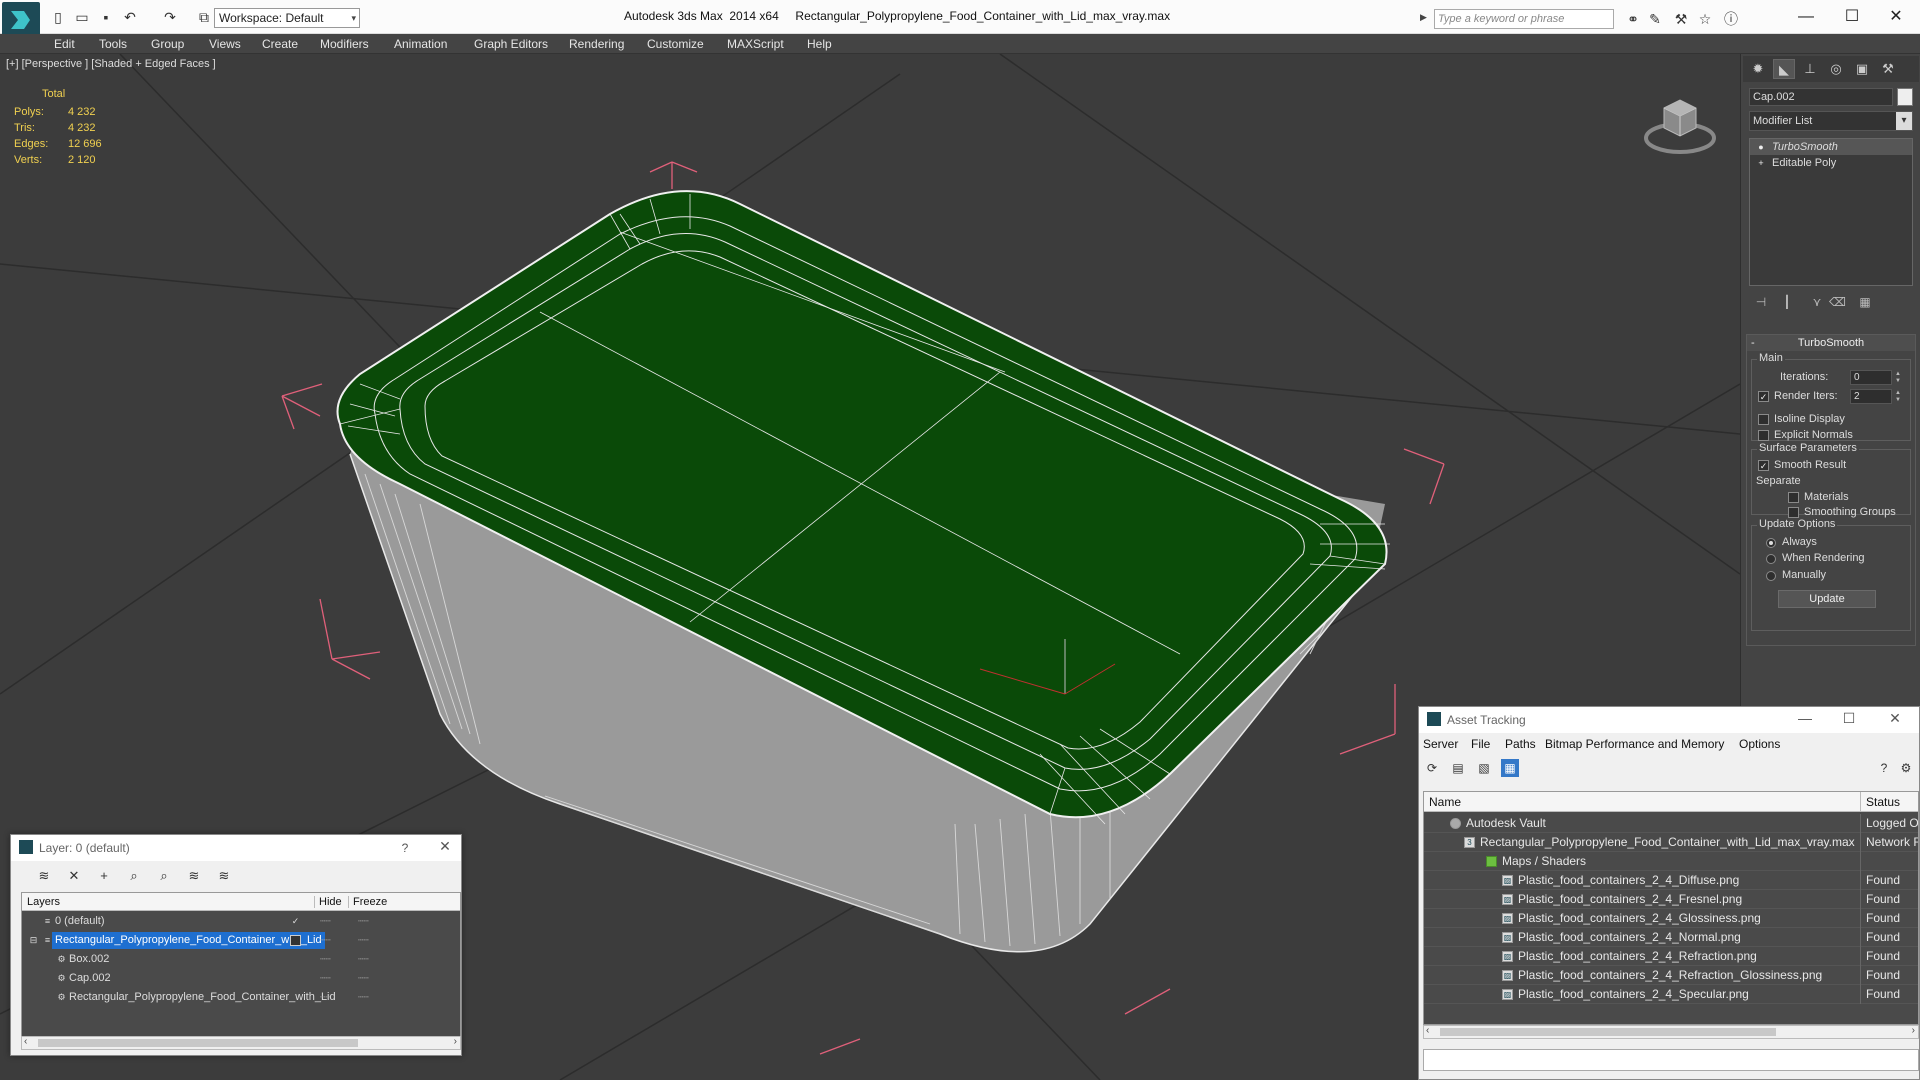 This screenshot has width=1920, height=1080. I want to click on asset-menu-file: File, so click(1480, 744).